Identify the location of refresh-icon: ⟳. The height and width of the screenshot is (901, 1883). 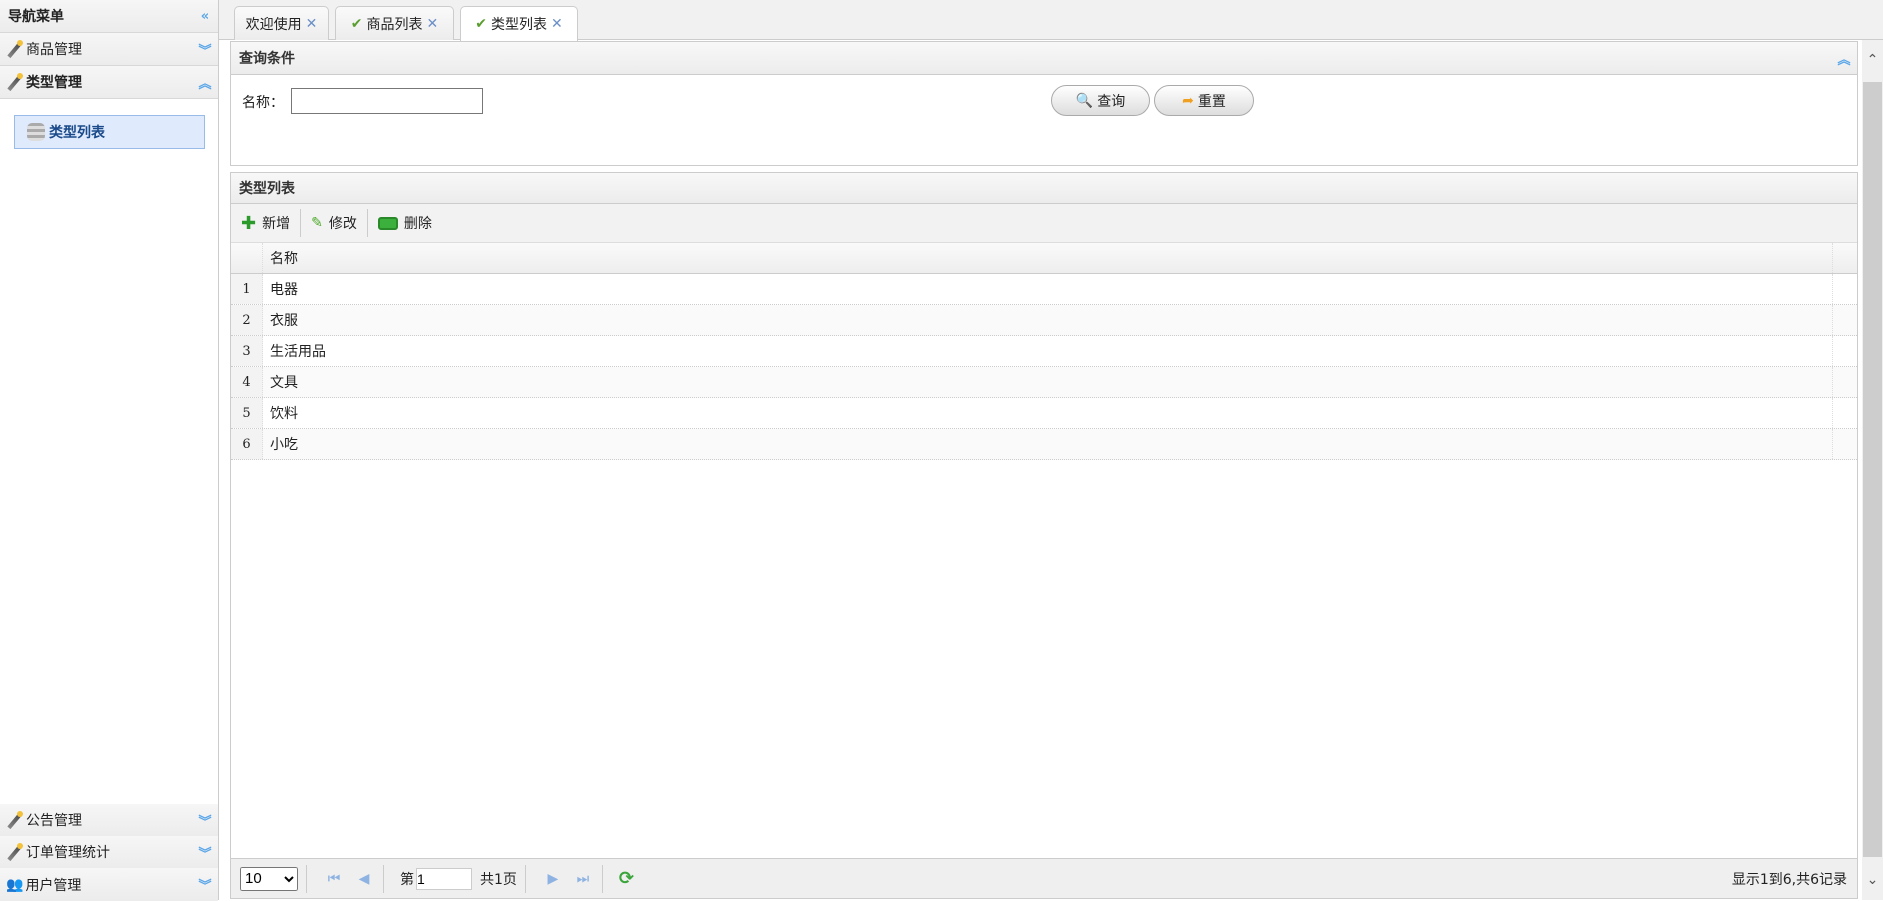
(626, 878).